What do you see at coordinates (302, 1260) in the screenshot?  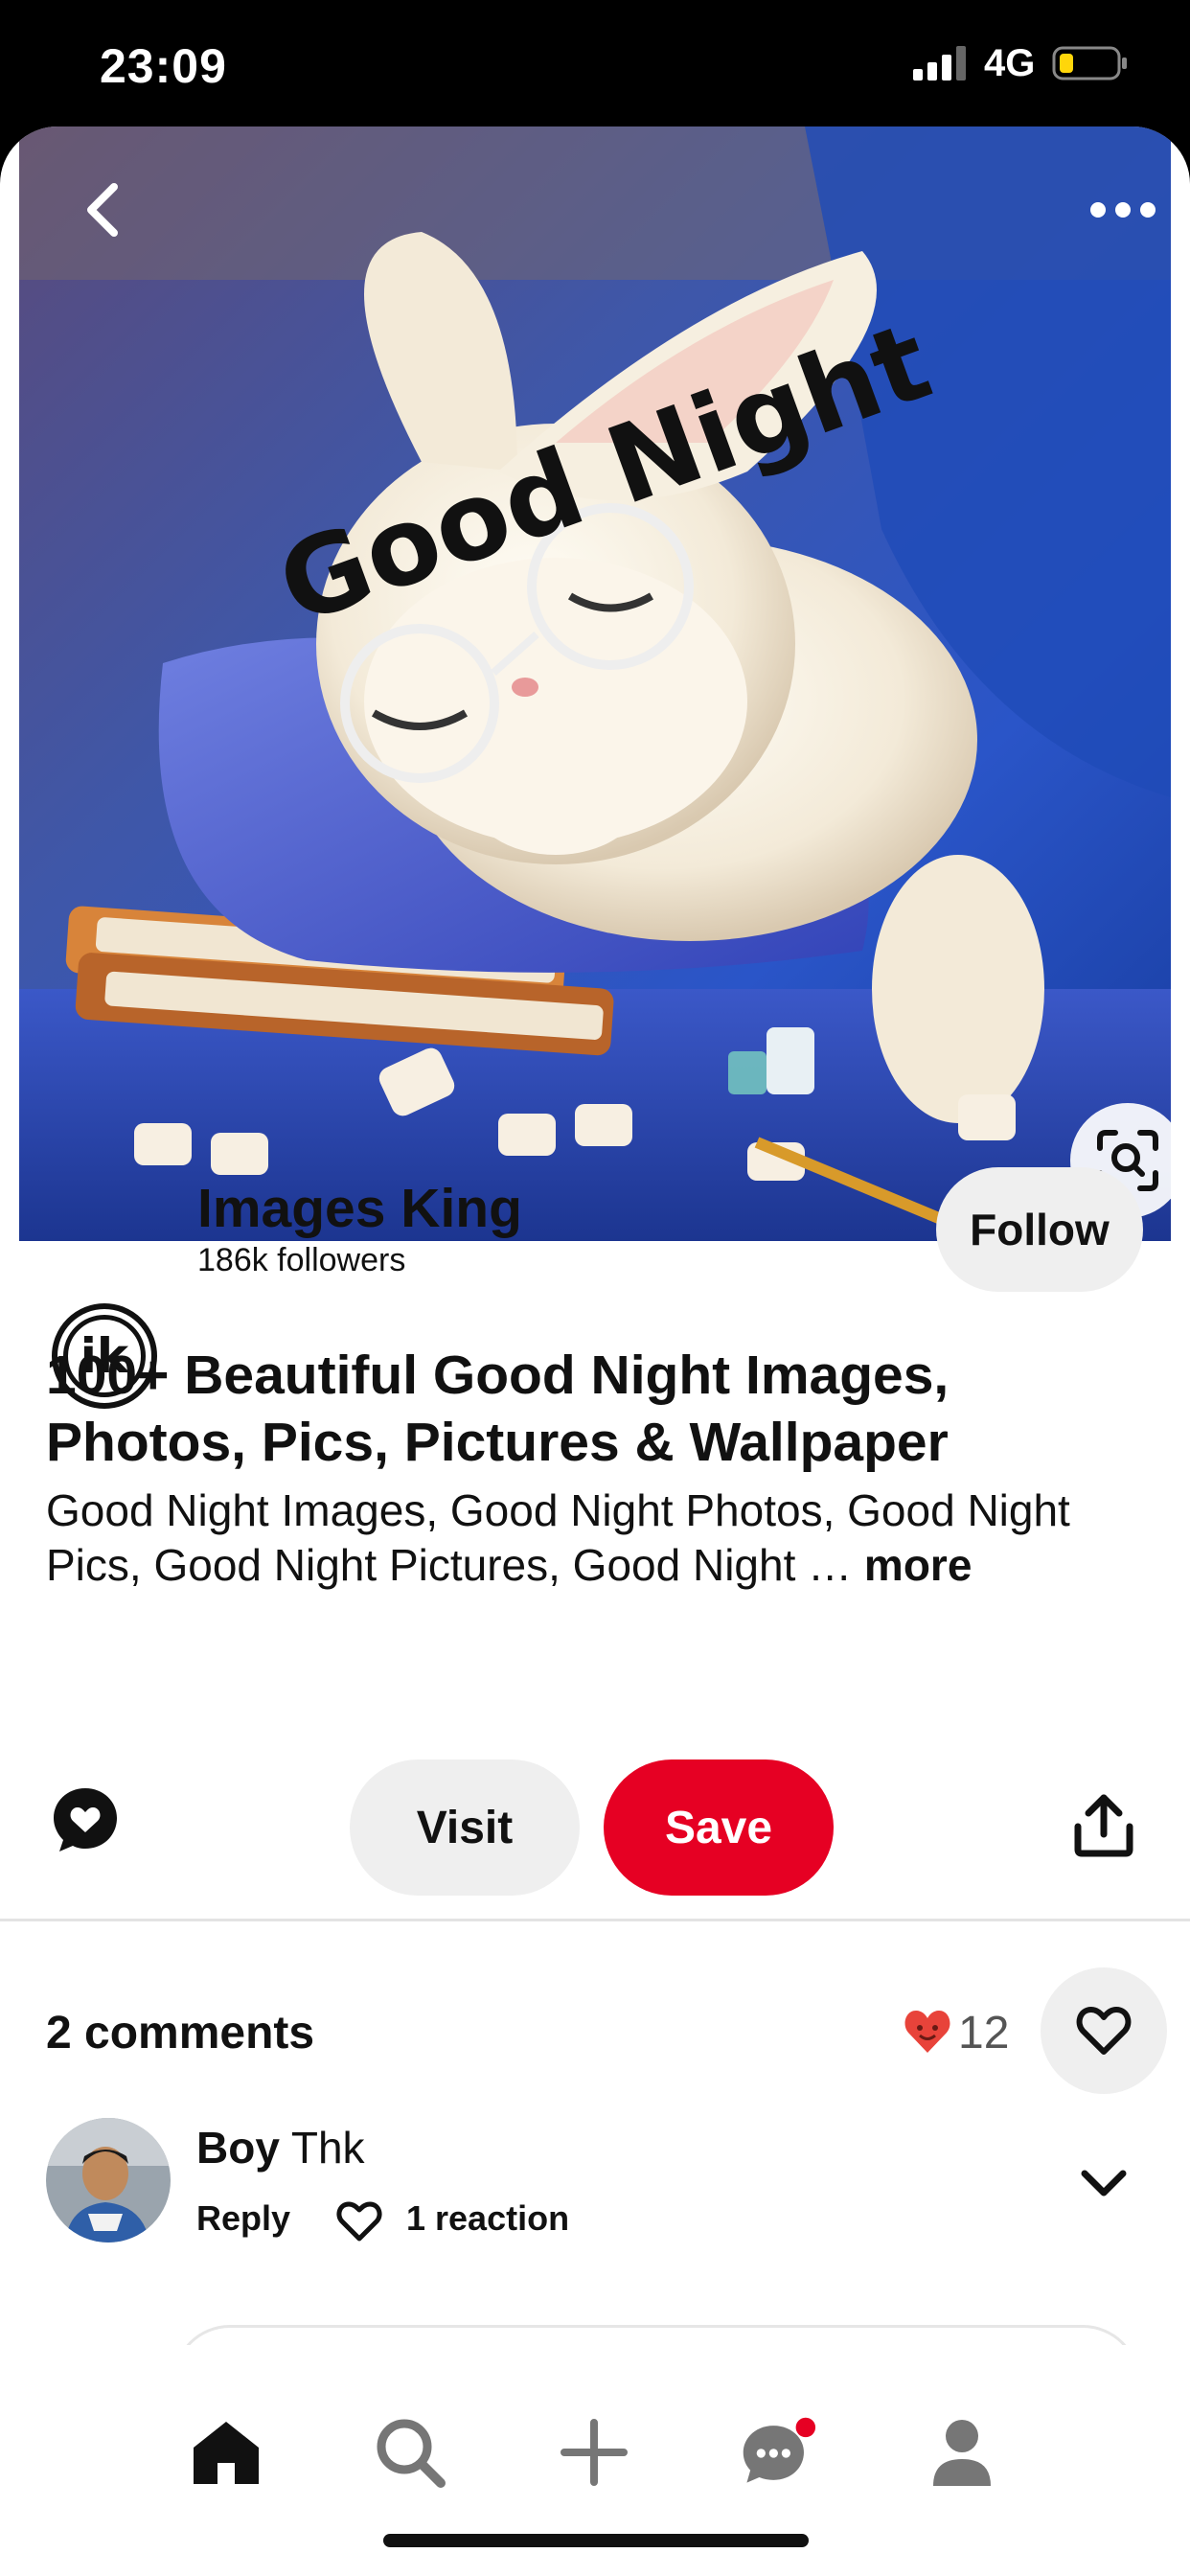 I see `creator-followers: 186k followers` at bounding box center [302, 1260].